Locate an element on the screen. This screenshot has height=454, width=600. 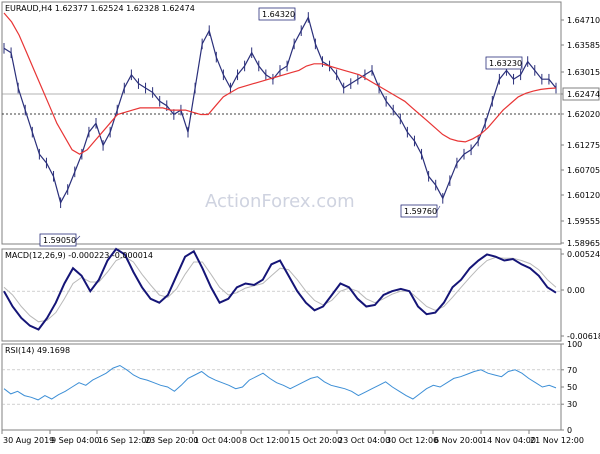
rsi-y-tick-label: 70 is located at coordinates (572, 370).